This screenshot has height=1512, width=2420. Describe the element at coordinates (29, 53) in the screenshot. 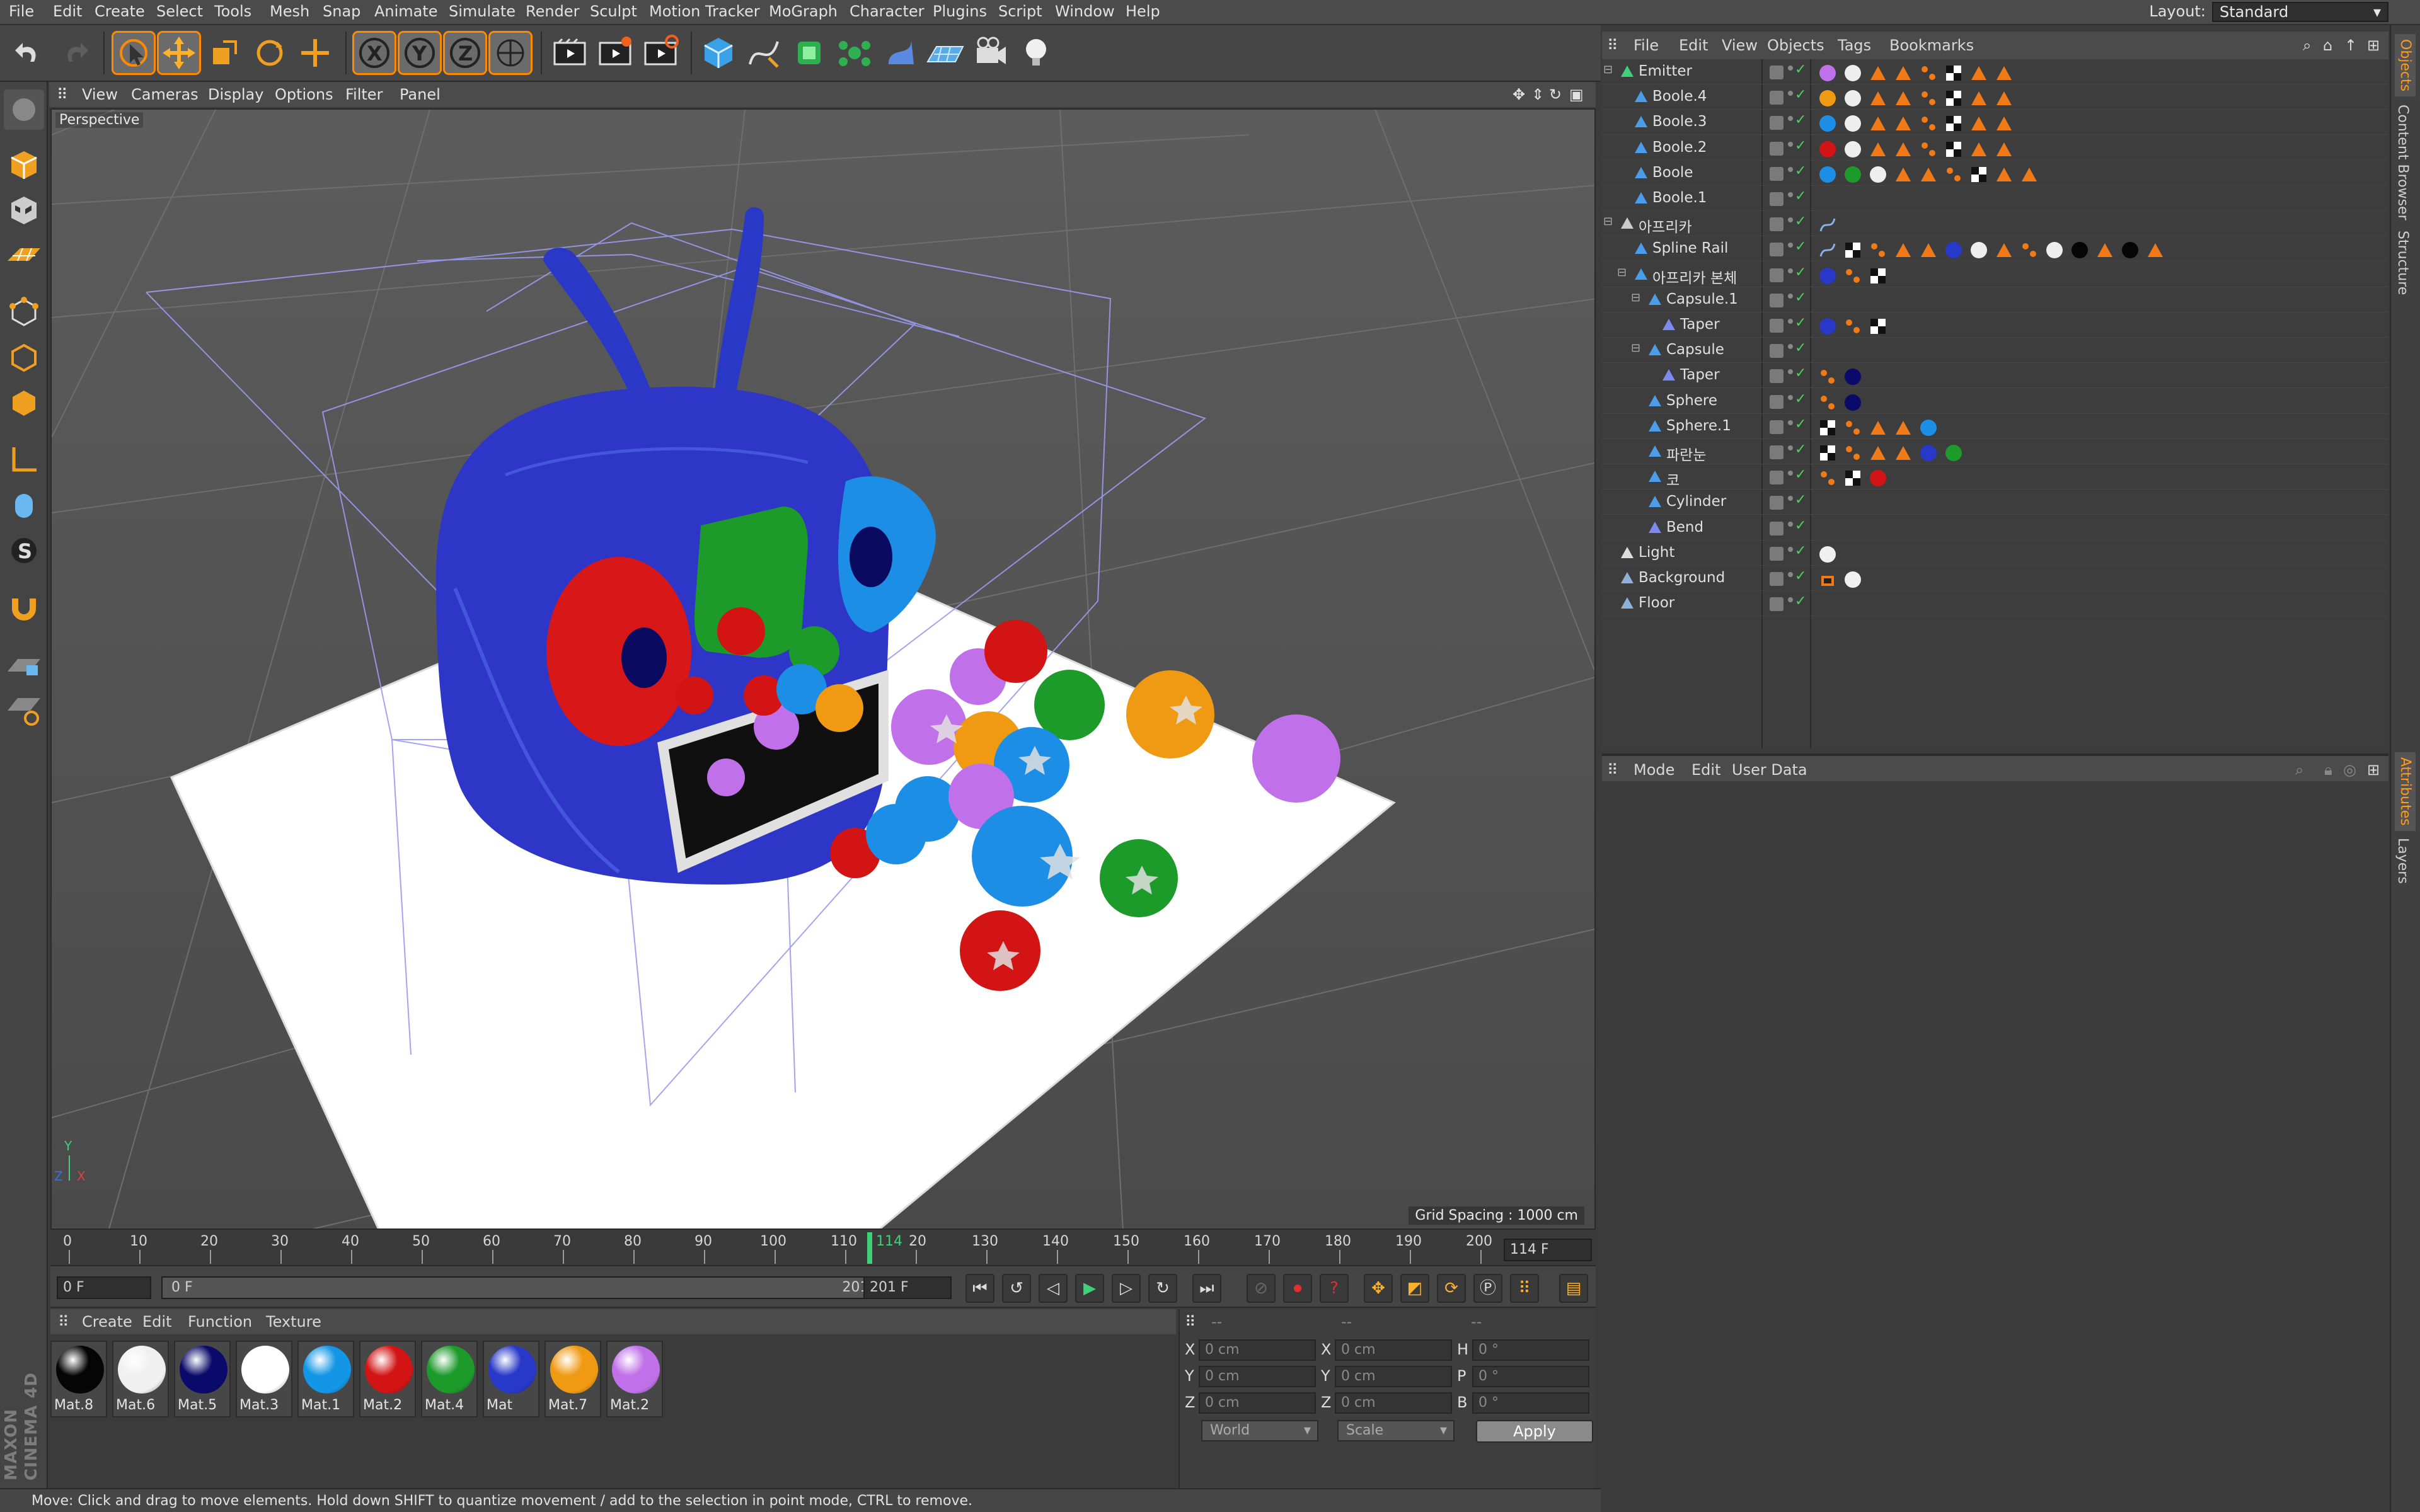

I see `undo-icon` at that location.